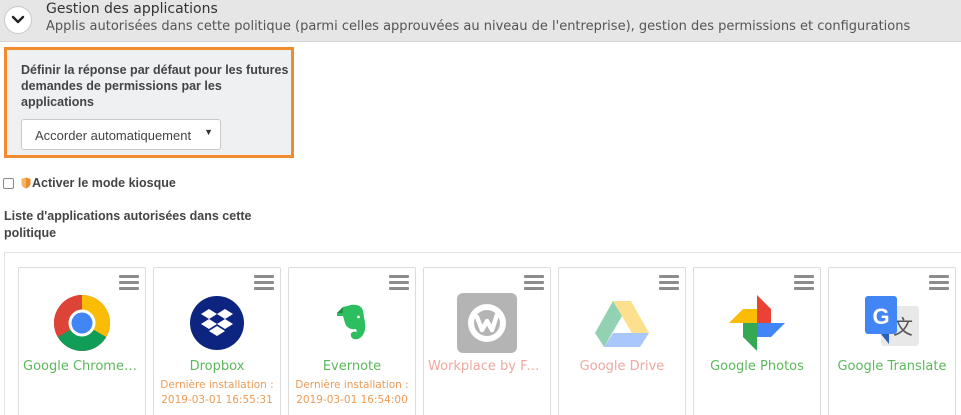 The image size is (961, 415). I want to click on last-install-date: 2019-03-01 16:55:31, so click(217, 400).